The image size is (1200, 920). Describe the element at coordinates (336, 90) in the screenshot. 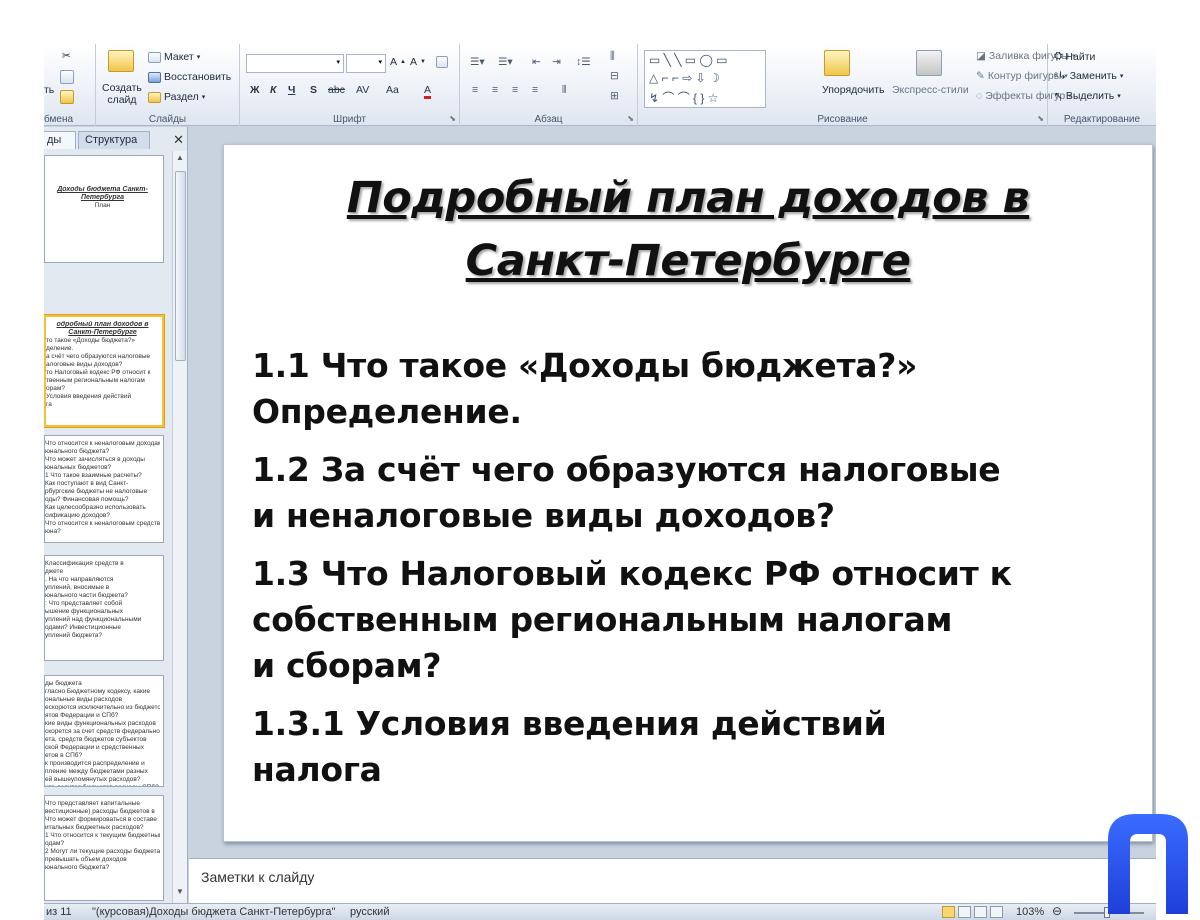

I see `strikethrough-button: abc` at that location.